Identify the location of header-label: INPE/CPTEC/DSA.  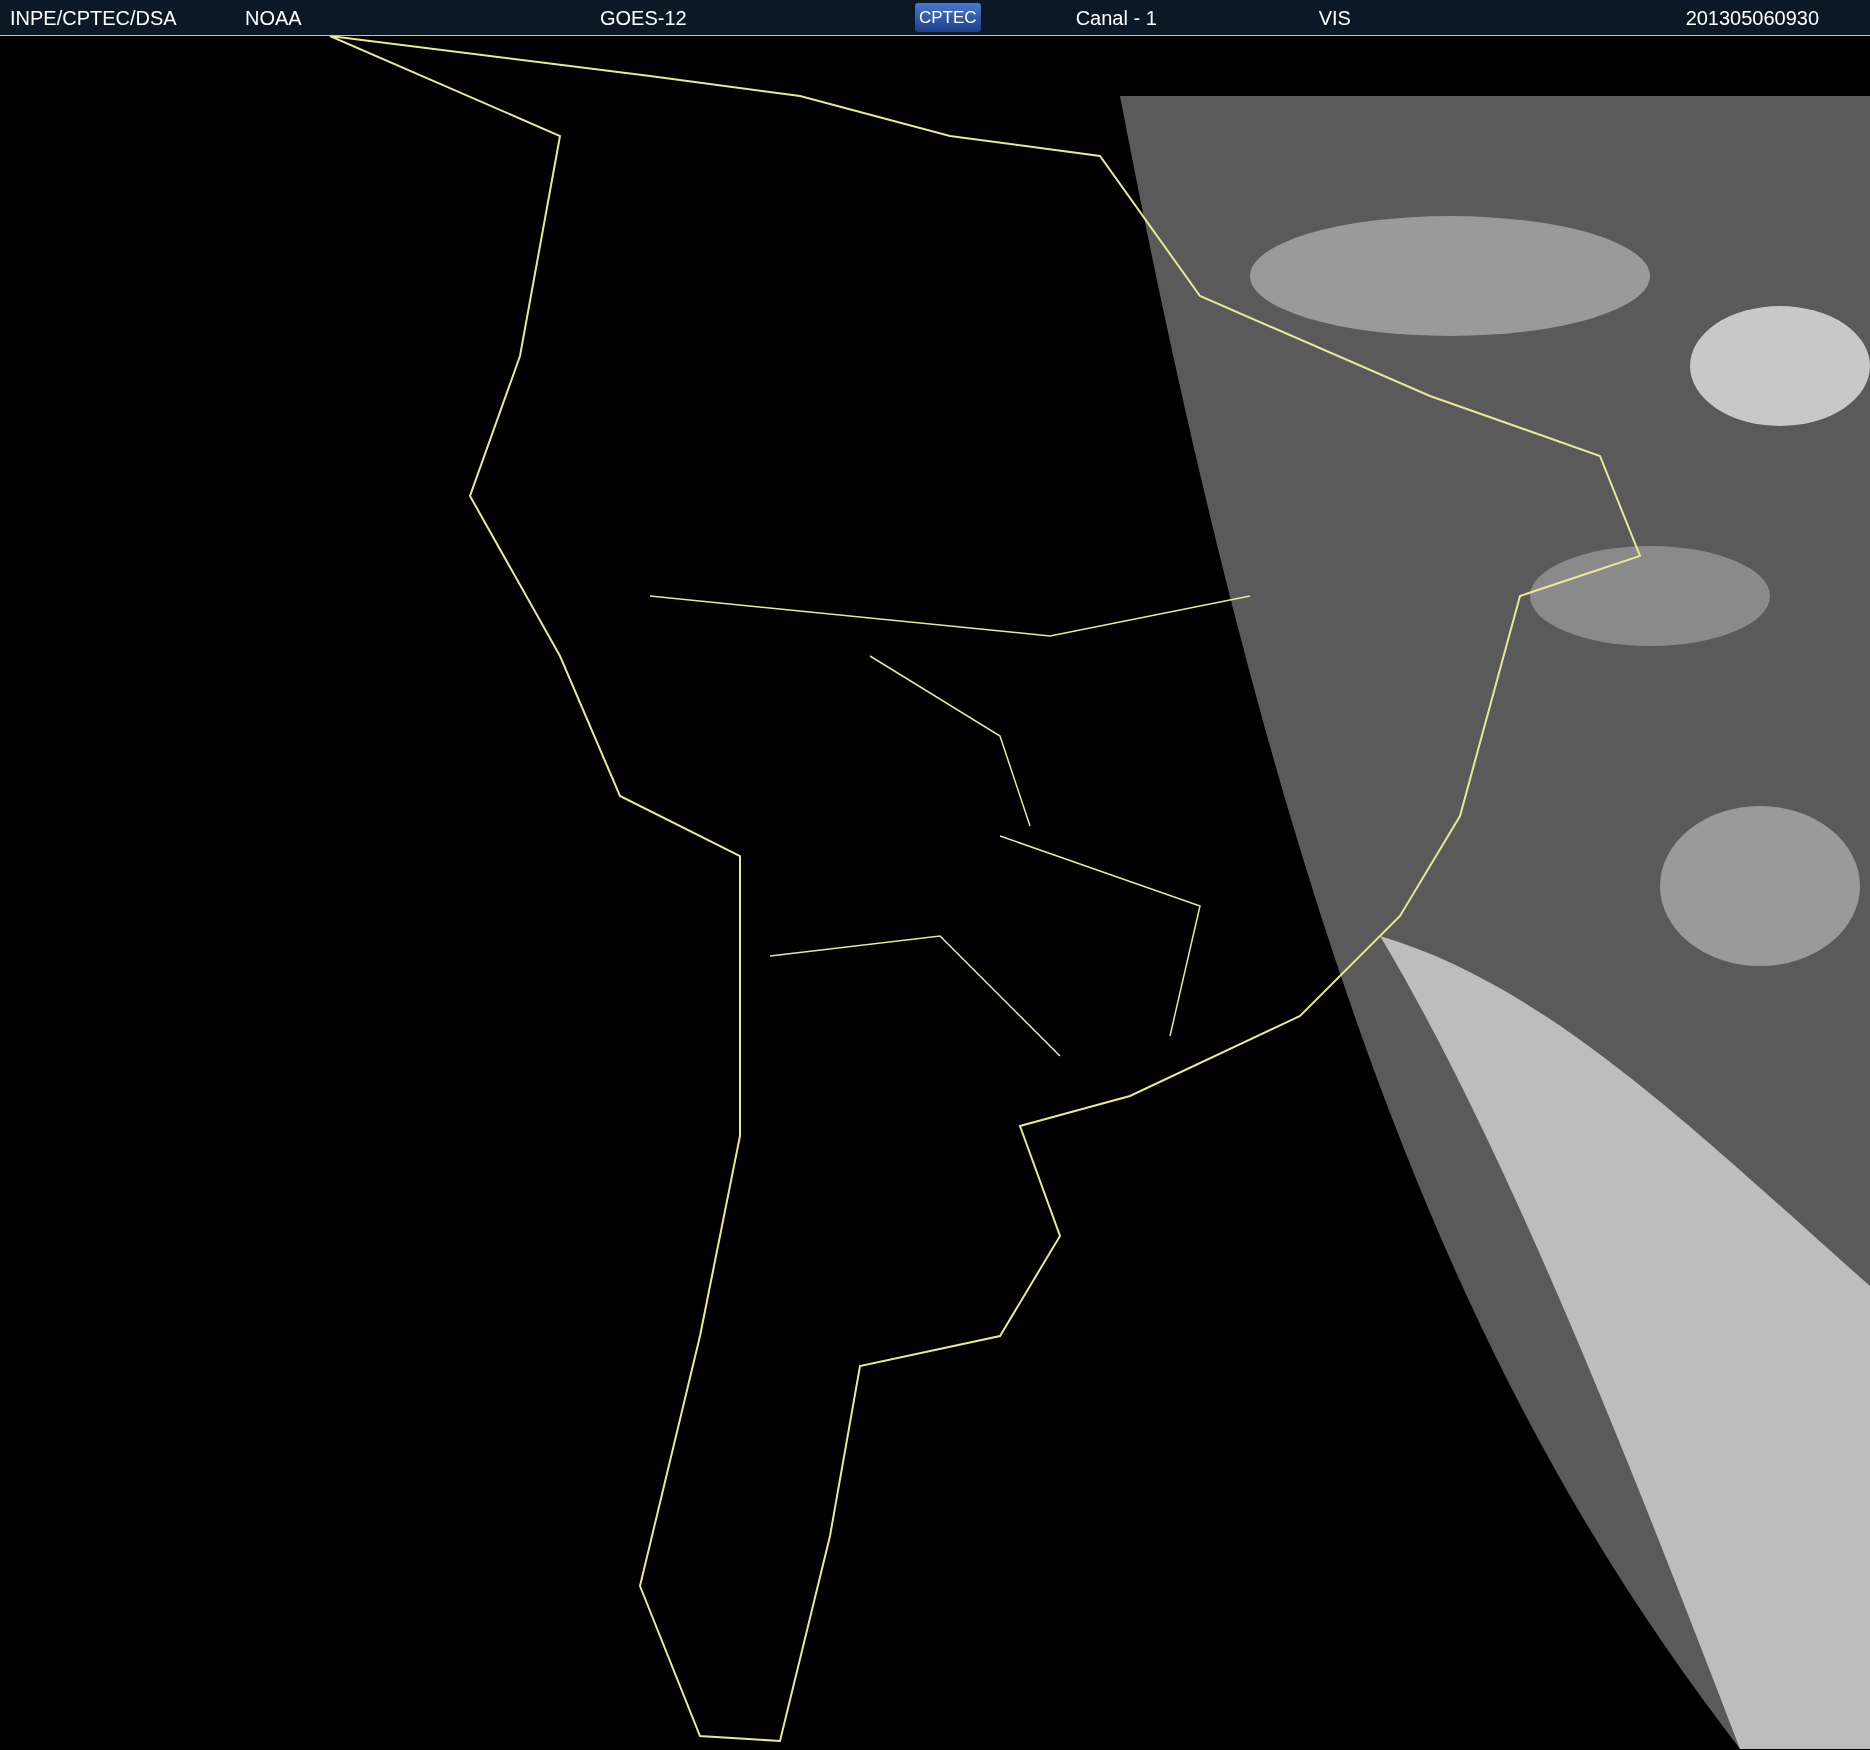
(94, 18).